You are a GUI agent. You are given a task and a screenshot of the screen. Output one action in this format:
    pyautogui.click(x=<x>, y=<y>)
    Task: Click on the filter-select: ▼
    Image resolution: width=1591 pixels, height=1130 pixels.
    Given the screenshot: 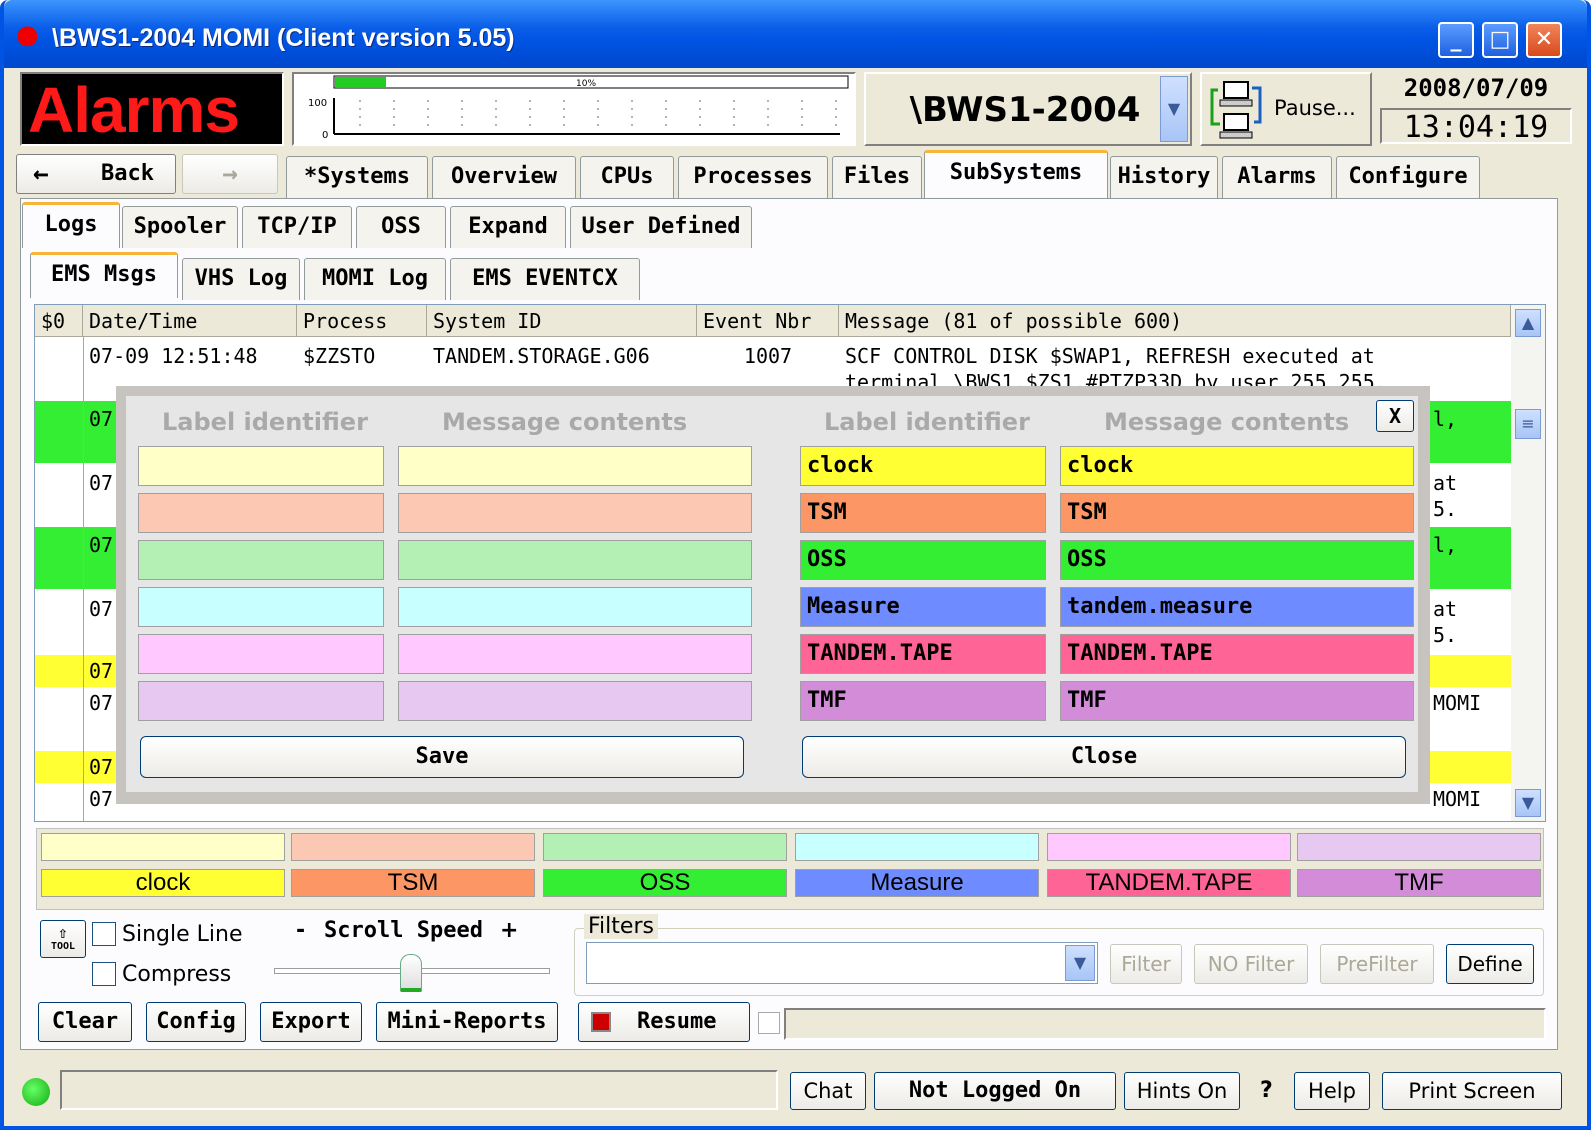 What is the action you would take?
    pyautogui.click(x=842, y=963)
    